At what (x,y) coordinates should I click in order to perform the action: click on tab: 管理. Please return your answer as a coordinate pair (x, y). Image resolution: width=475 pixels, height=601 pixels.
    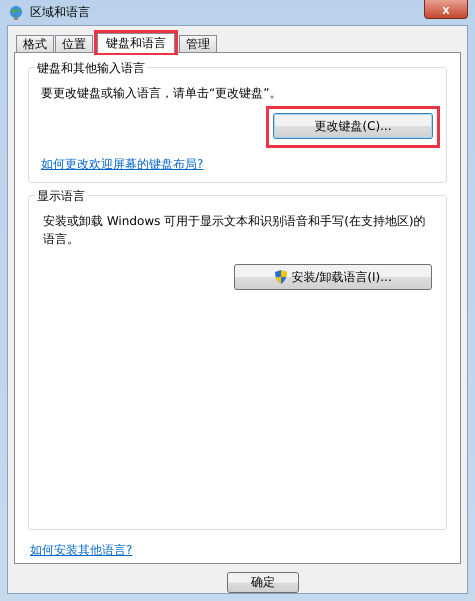
    Looking at the image, I should click on (198, 43).